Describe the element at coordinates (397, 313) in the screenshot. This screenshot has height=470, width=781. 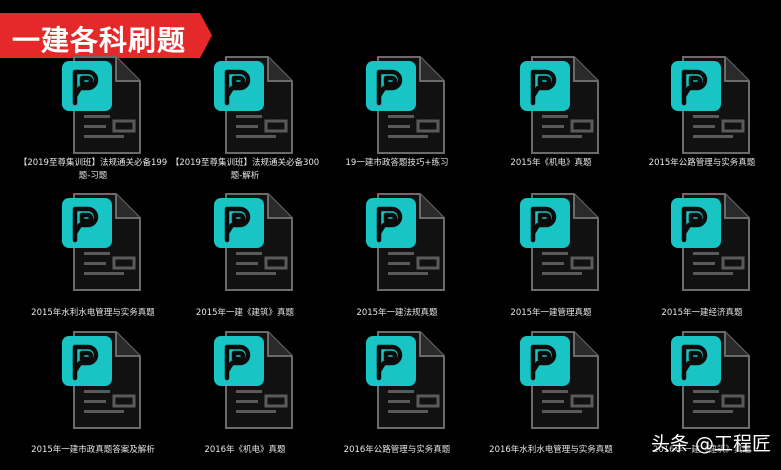
I see `file-name: 2015年一建法规真题` at that location.